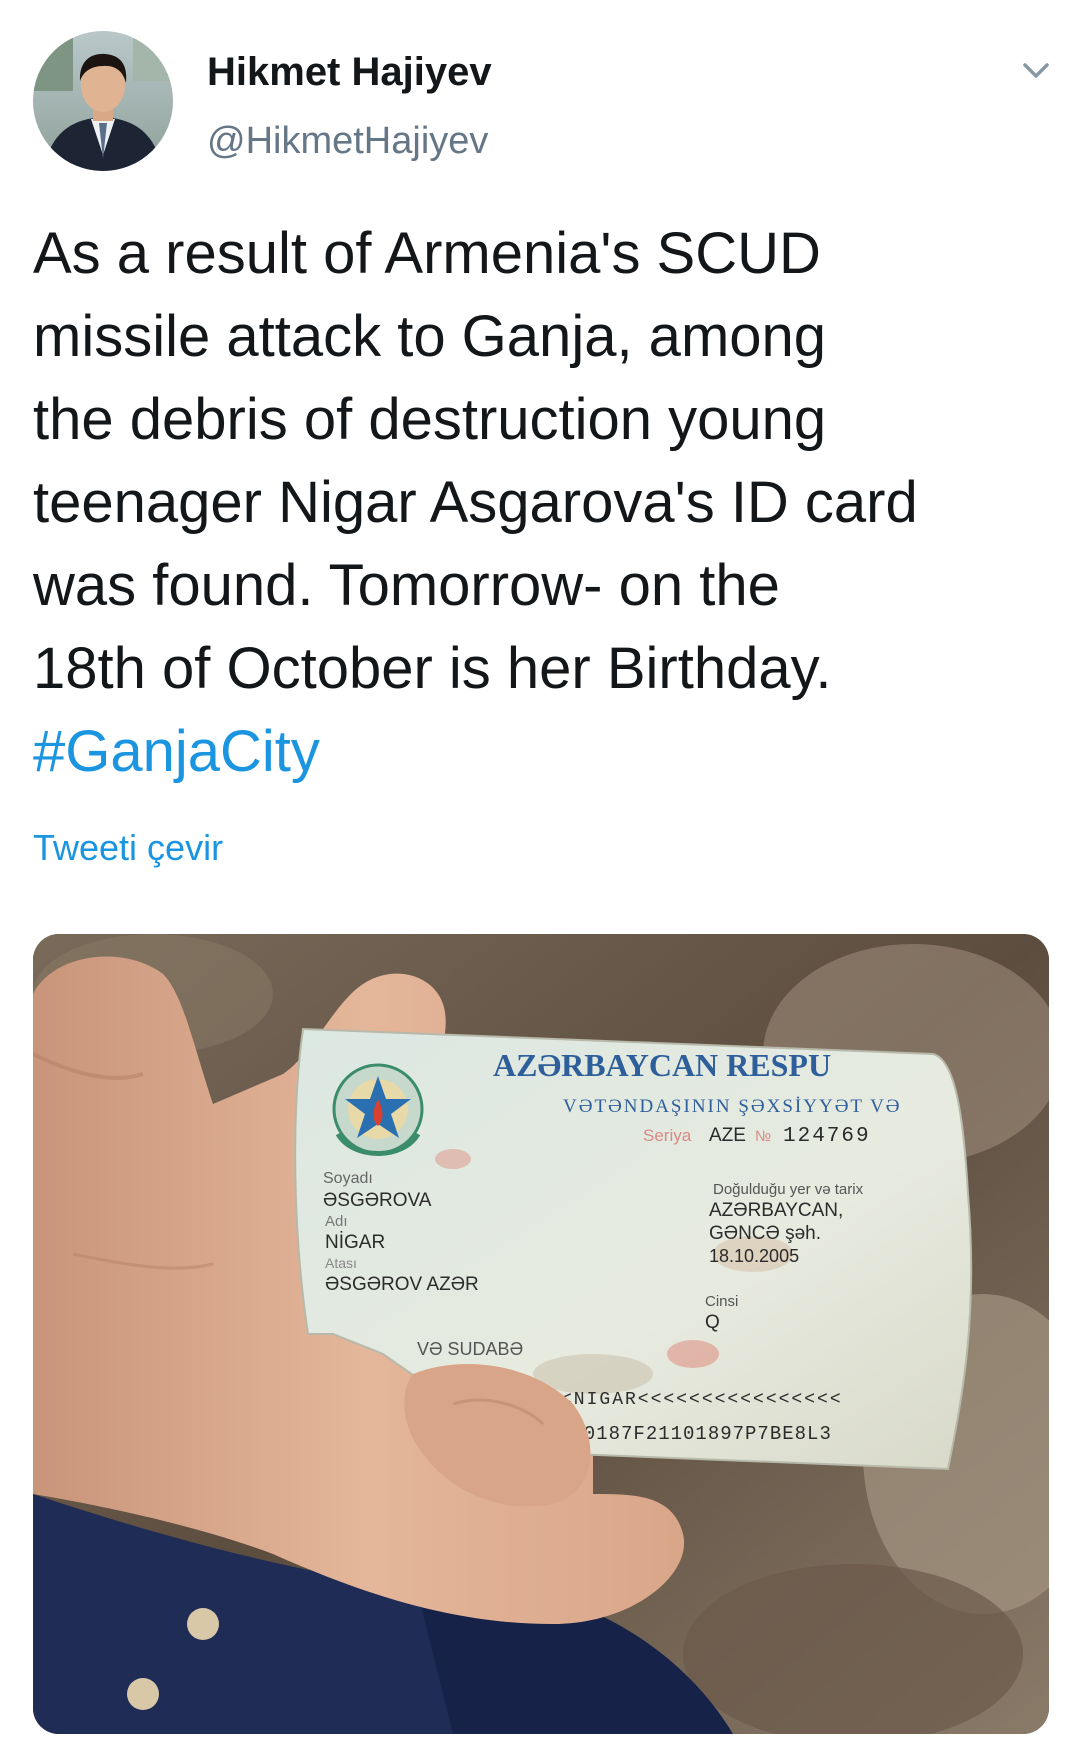 The image size is (1080, 1757). What do you see at coordinates (406, 585) in the screenshot?
I see `tweet-text-line: was found. Tomorrow- on the` at bounding box center [406, 585].